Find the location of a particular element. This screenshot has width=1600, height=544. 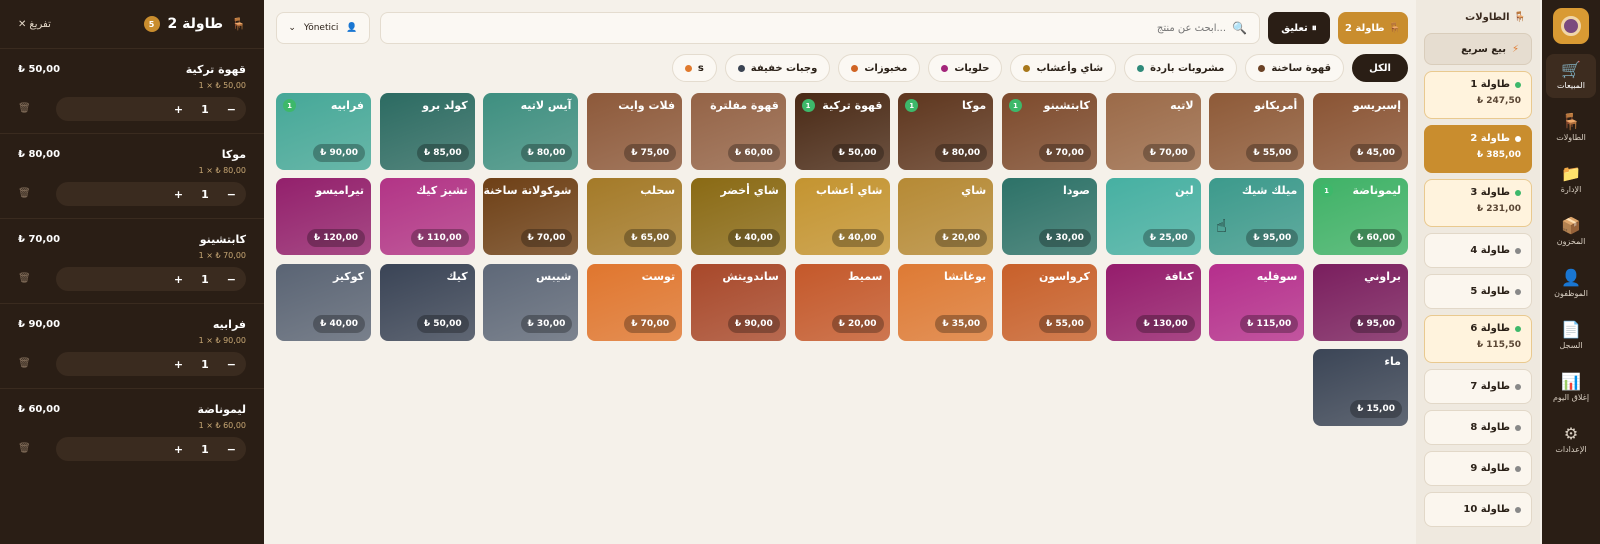

product-card: ساندويتش ₺ 90,00 is located at coordinates (738, 302).